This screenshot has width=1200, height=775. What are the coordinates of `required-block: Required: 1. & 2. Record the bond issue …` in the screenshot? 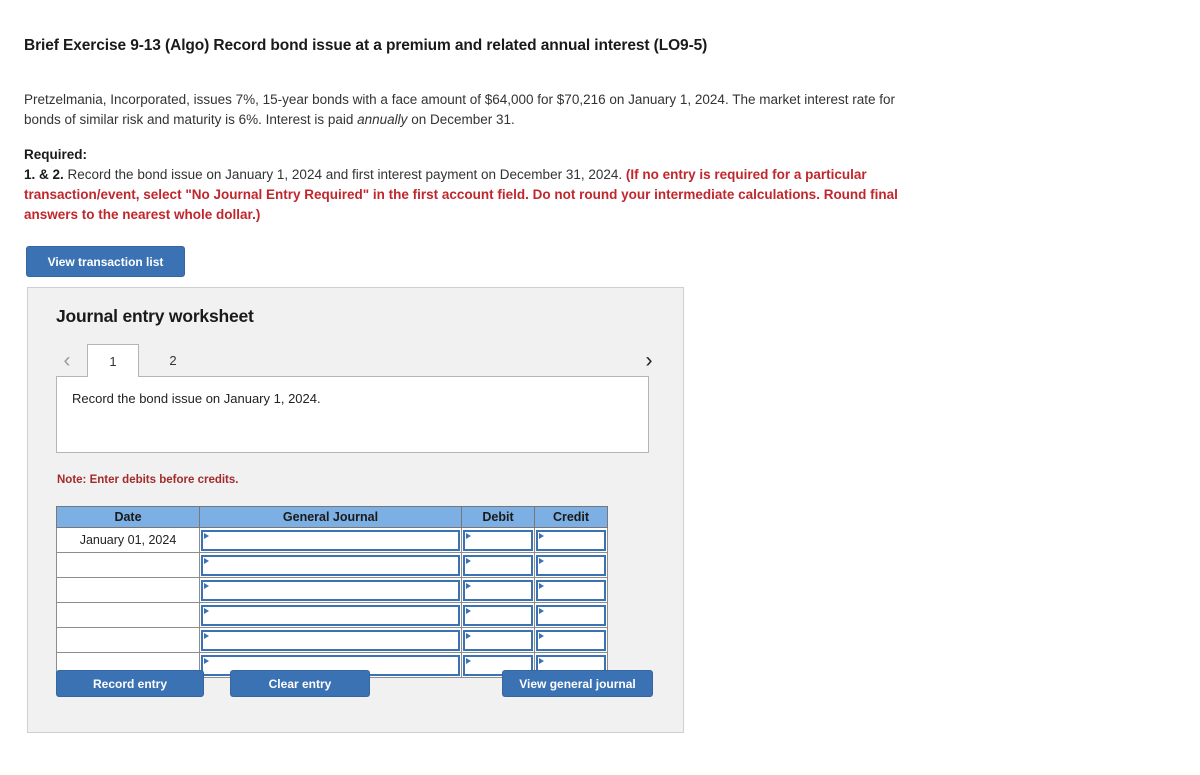 It's located at (469, 185).